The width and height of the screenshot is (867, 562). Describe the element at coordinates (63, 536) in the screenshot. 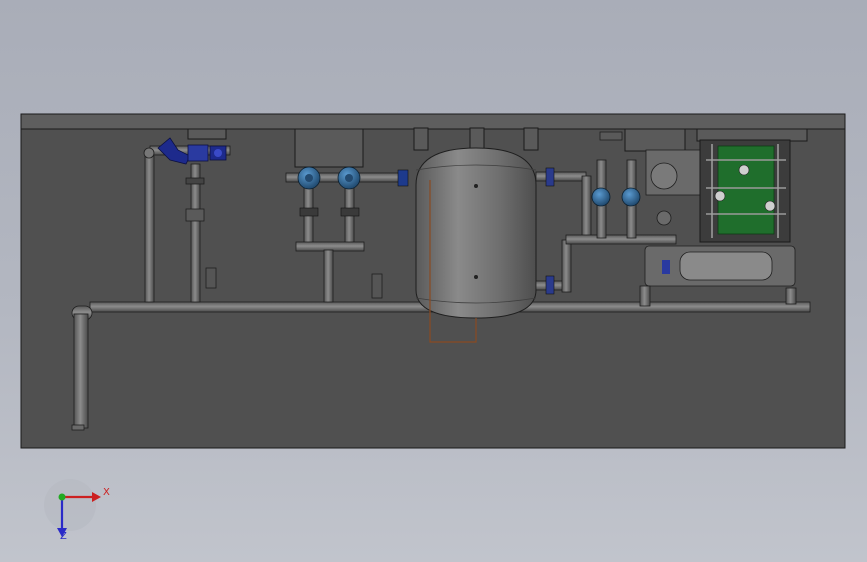

I see `axis-z-label: Z` at that location.